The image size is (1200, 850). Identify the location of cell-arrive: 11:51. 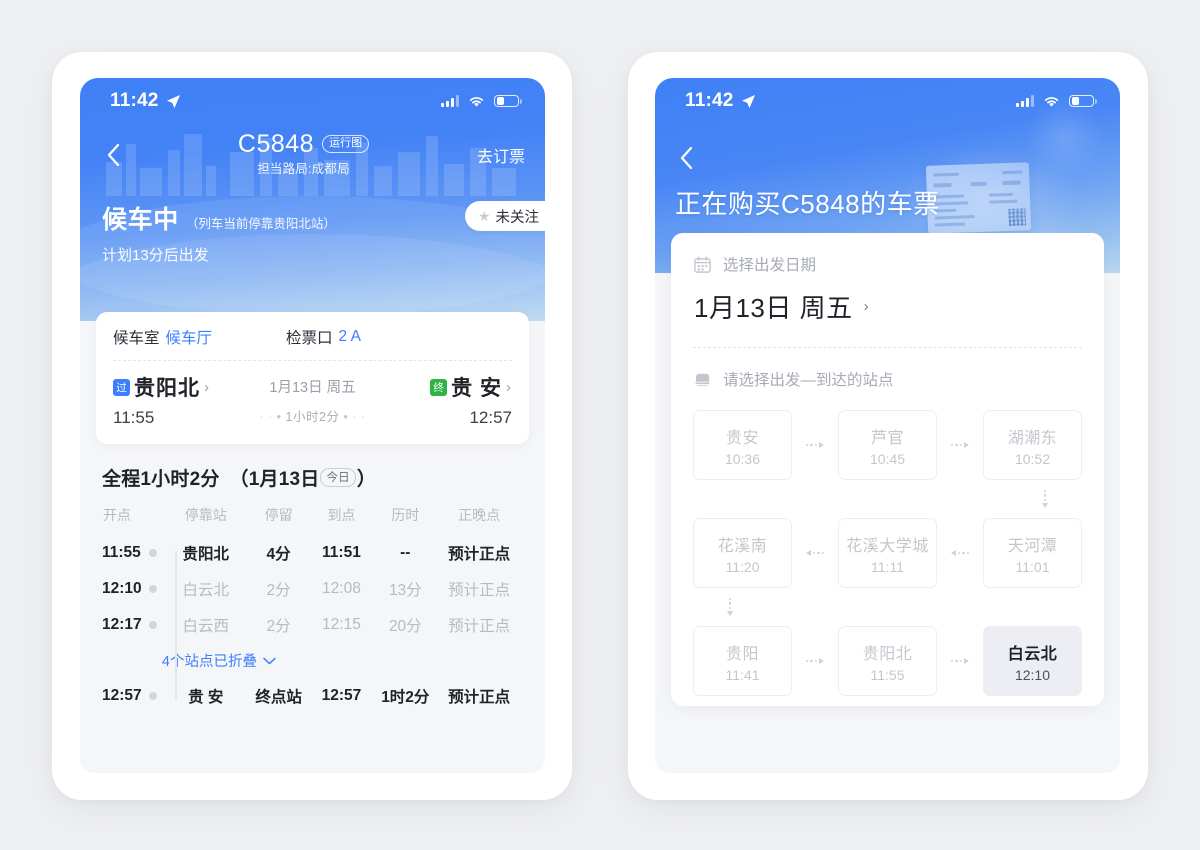
(341, 552).